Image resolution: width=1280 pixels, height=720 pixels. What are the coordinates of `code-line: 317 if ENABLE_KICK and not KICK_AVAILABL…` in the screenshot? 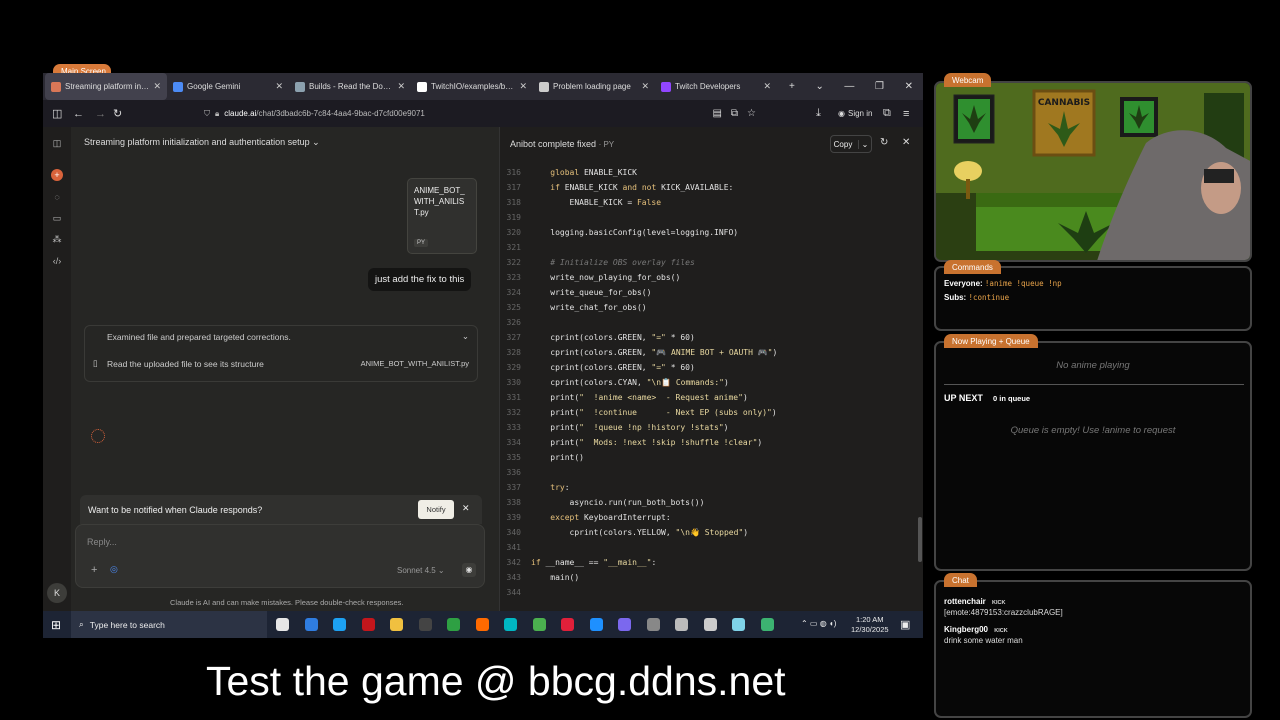 It's located at (705, 187).